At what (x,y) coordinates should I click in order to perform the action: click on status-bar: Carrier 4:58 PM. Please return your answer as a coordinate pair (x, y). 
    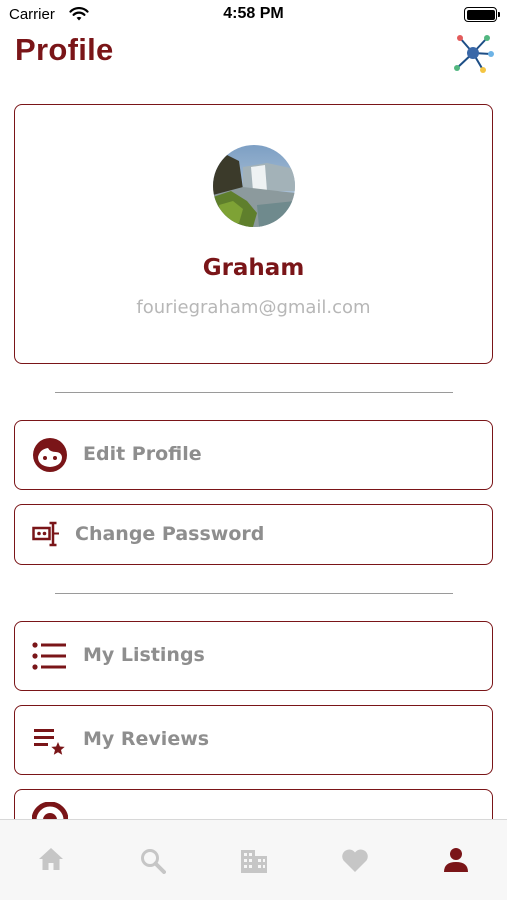
    Looking at the image, I should click on (253, 15).